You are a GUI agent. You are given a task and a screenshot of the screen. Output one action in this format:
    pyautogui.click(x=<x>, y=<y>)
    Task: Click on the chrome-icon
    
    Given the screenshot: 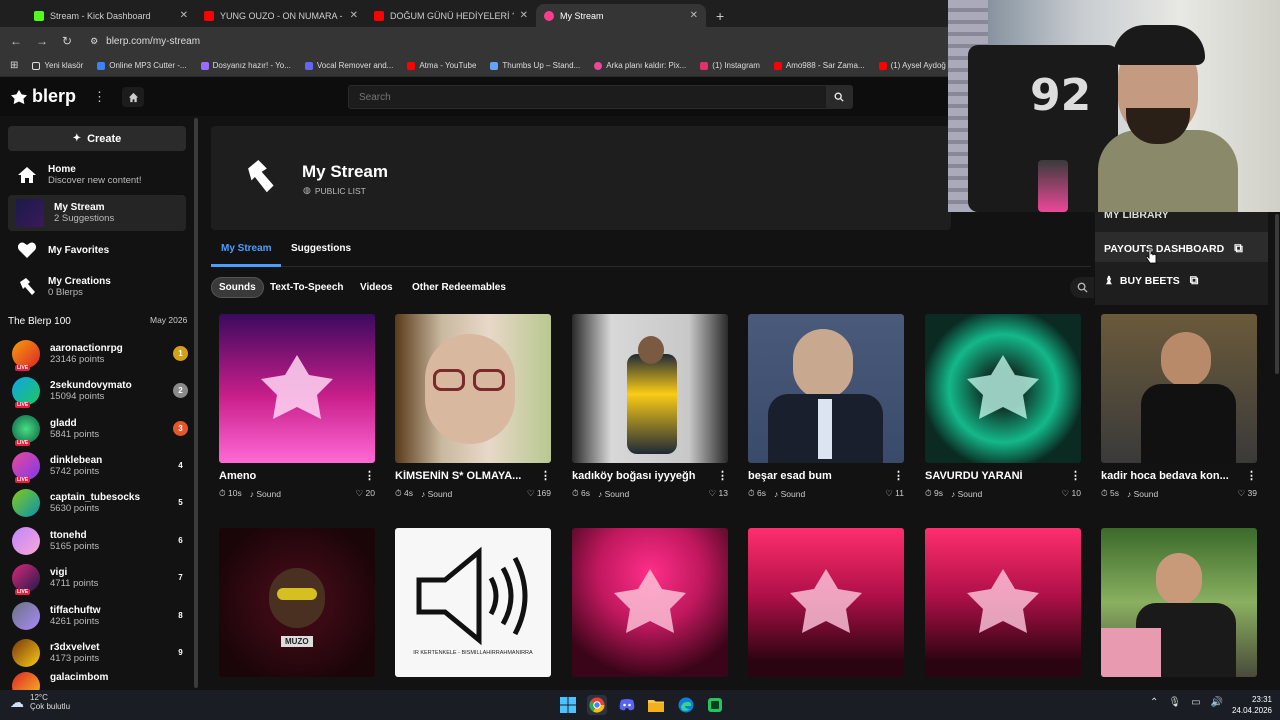 What is the action you would take?
    pyautogui.click(x=597, y=705)
    